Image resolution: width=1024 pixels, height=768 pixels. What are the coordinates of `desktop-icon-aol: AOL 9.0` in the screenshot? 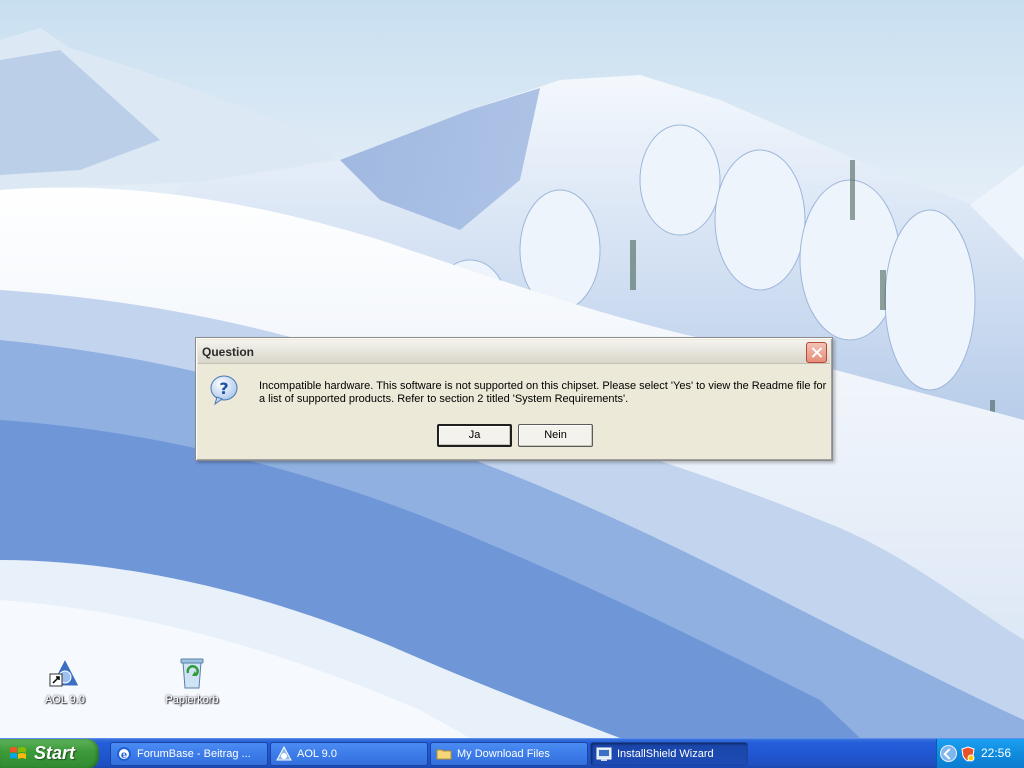 It's located at (65, 681).